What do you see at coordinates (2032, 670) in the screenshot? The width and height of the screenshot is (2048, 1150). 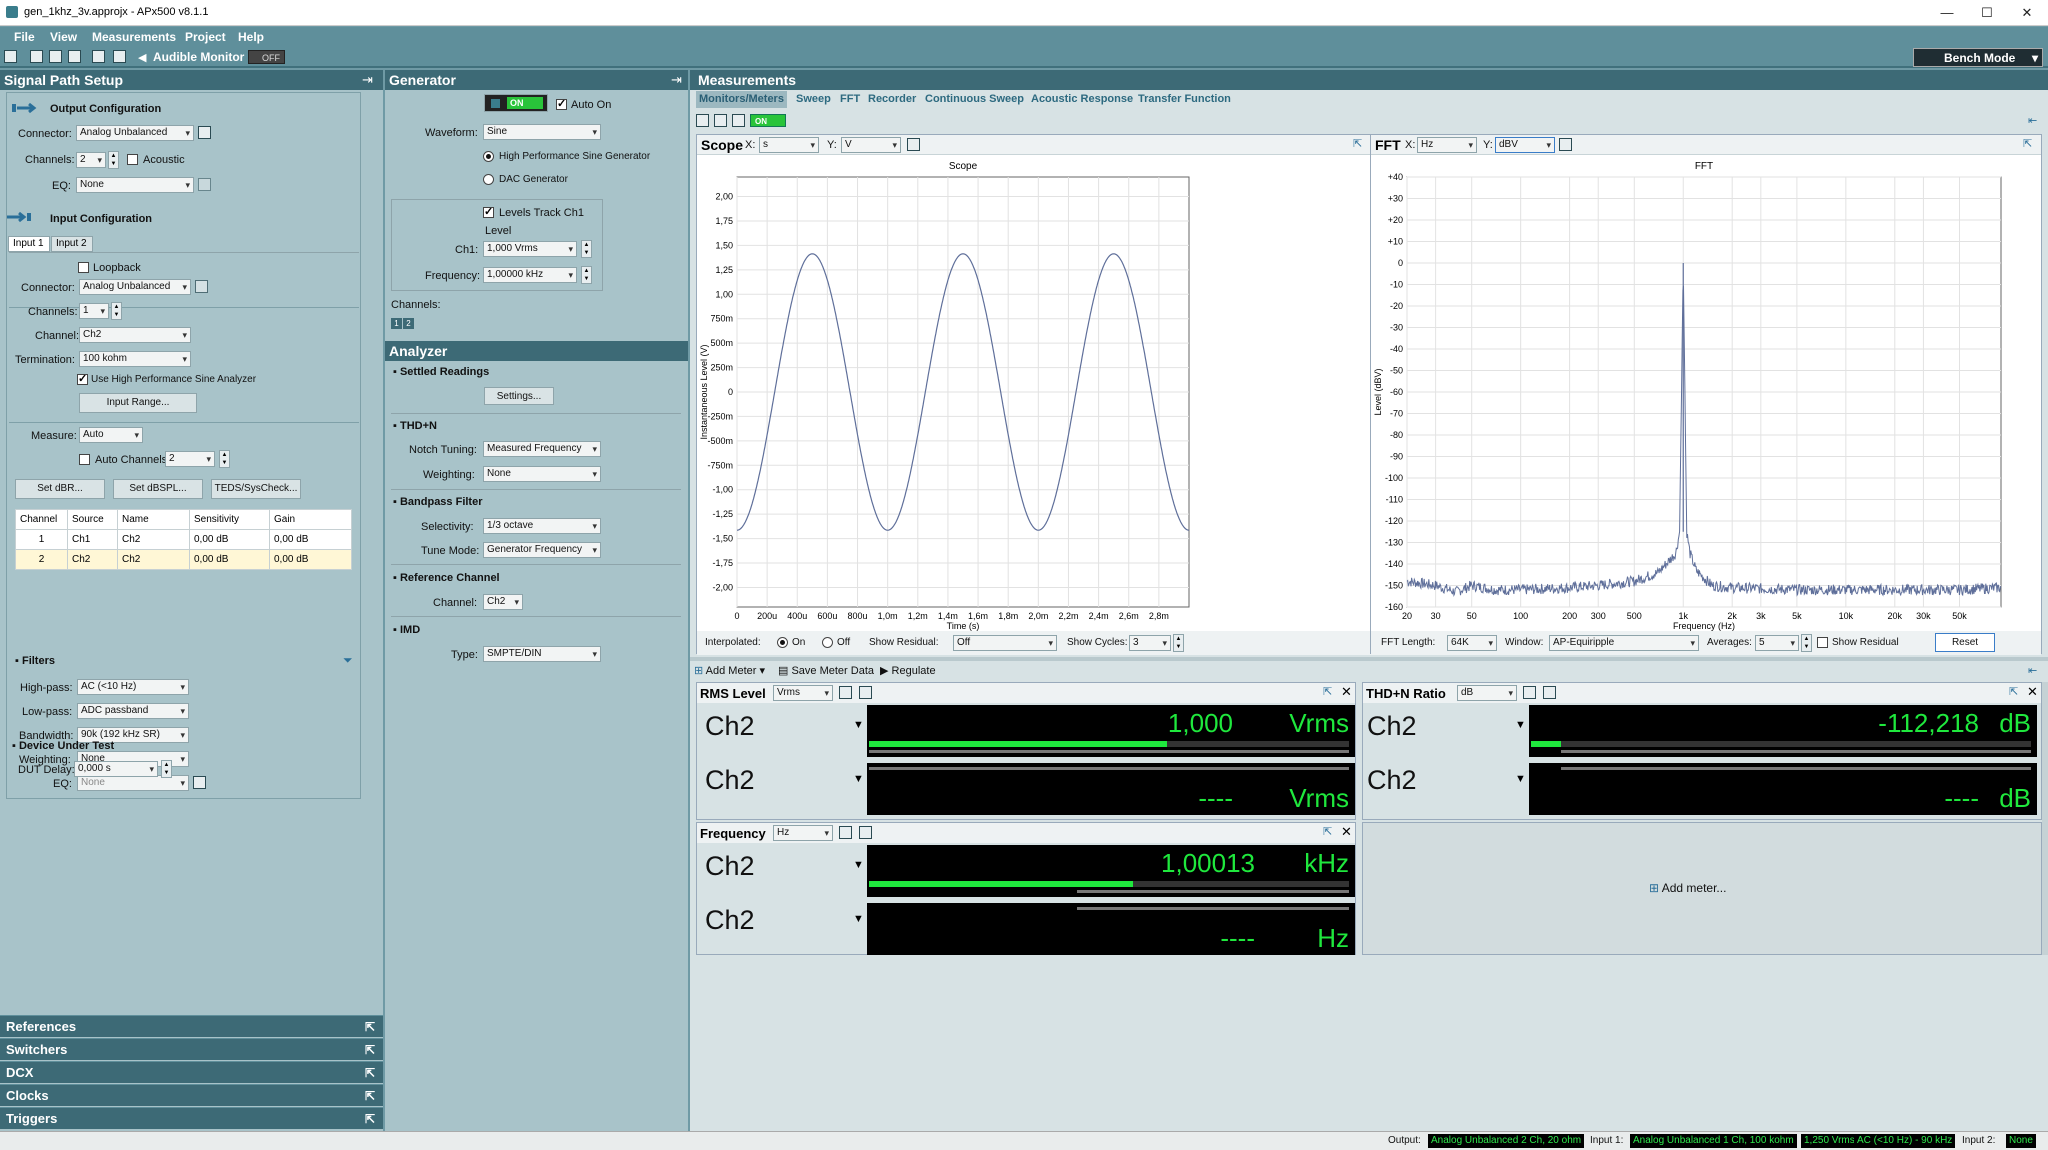 I see `pin-icon: ⇤` at bounding box center [2032, 670].